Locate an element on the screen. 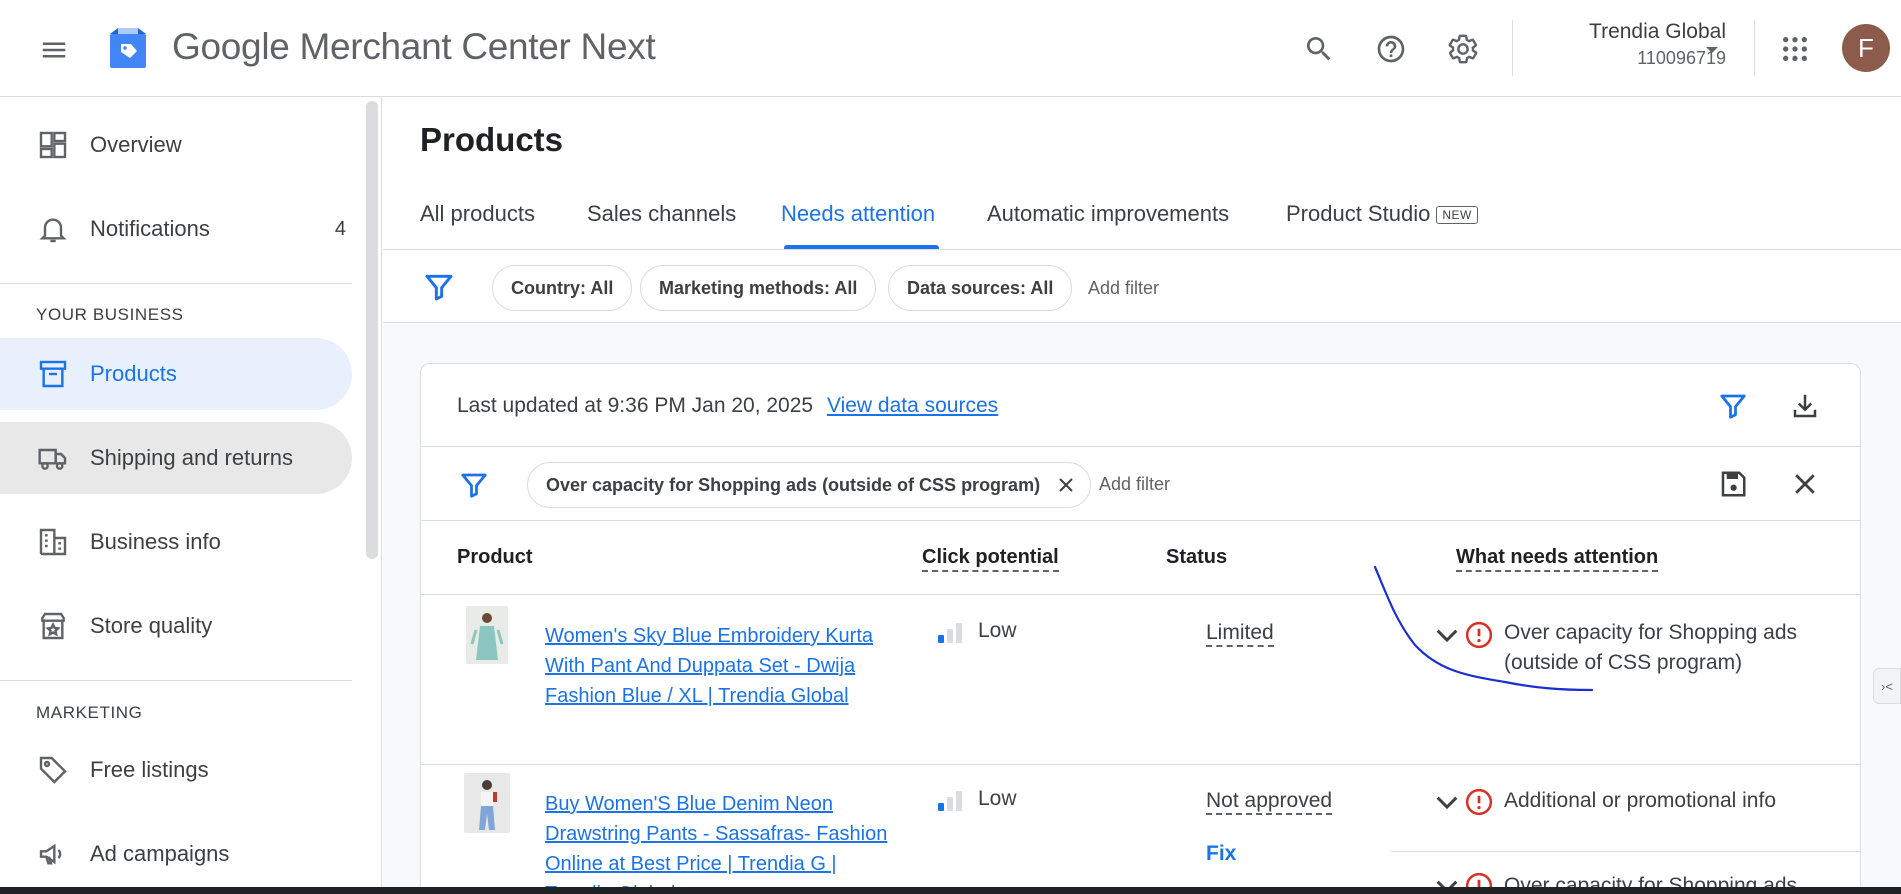 The width and height of the screenshot is (1901, 894). country-filter-chip: Country: All is located at coordinates (562, 288).